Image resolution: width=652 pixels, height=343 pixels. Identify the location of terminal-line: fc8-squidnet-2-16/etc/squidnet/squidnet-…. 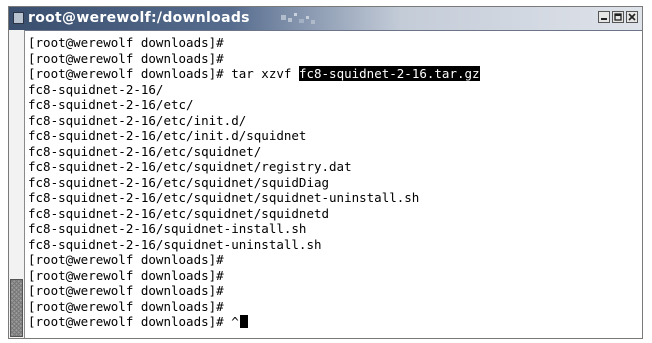
(224, 197).